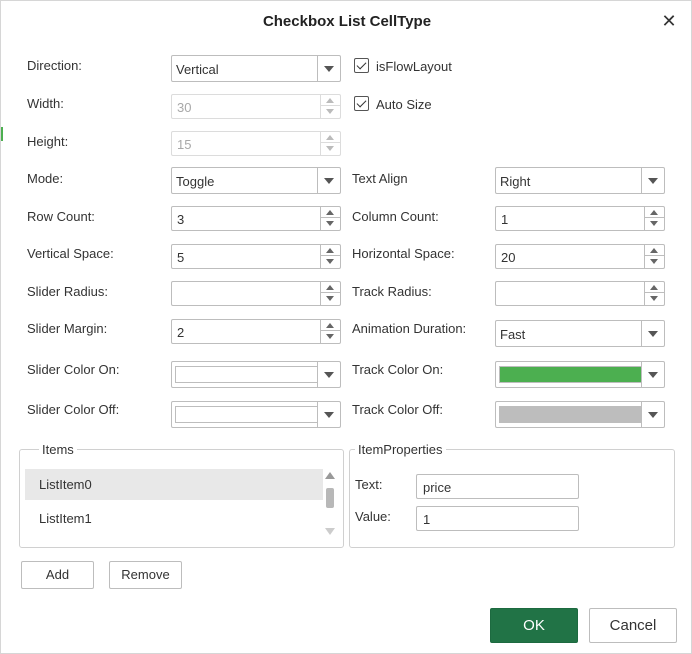 The width and height of the screenshot is (692, 654). I want to click on animation-duration-value: Fast, so click(513, 334).